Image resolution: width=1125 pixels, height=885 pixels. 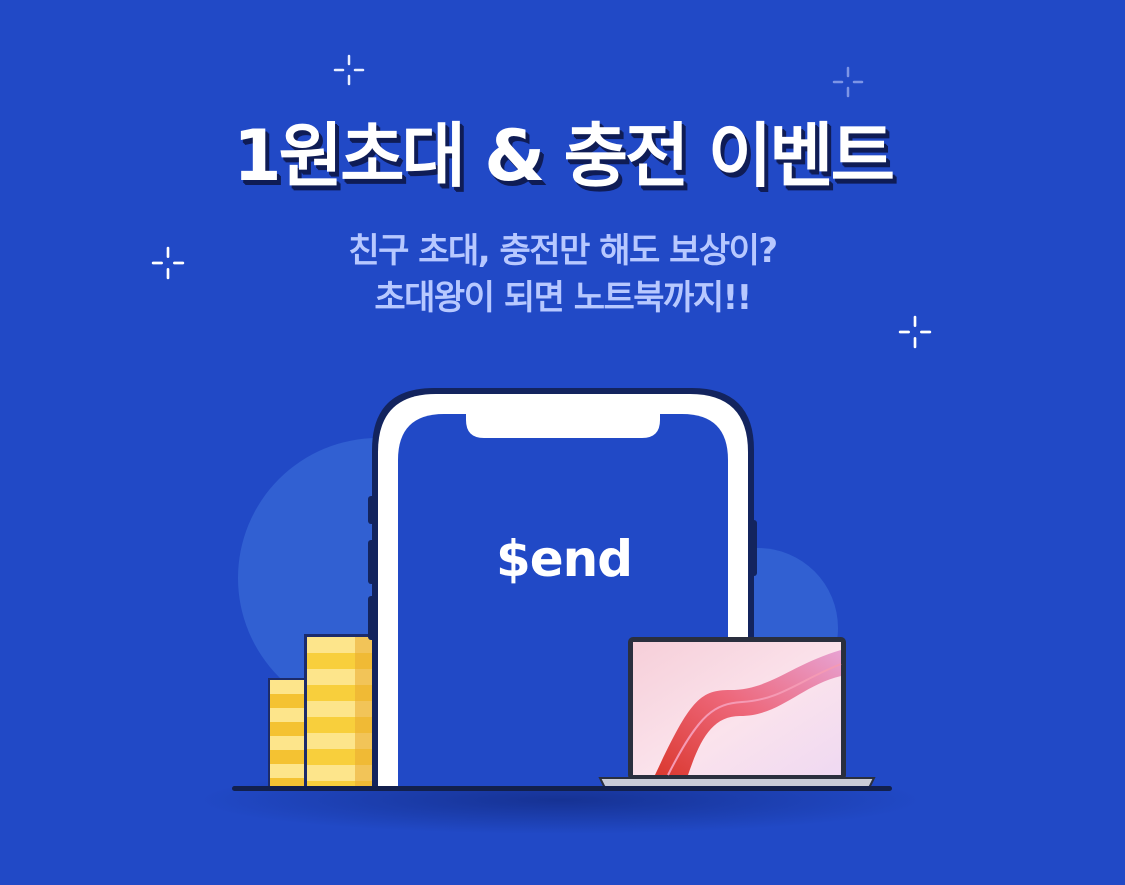 I want to click on floor-line, so click(x=562, y=788).